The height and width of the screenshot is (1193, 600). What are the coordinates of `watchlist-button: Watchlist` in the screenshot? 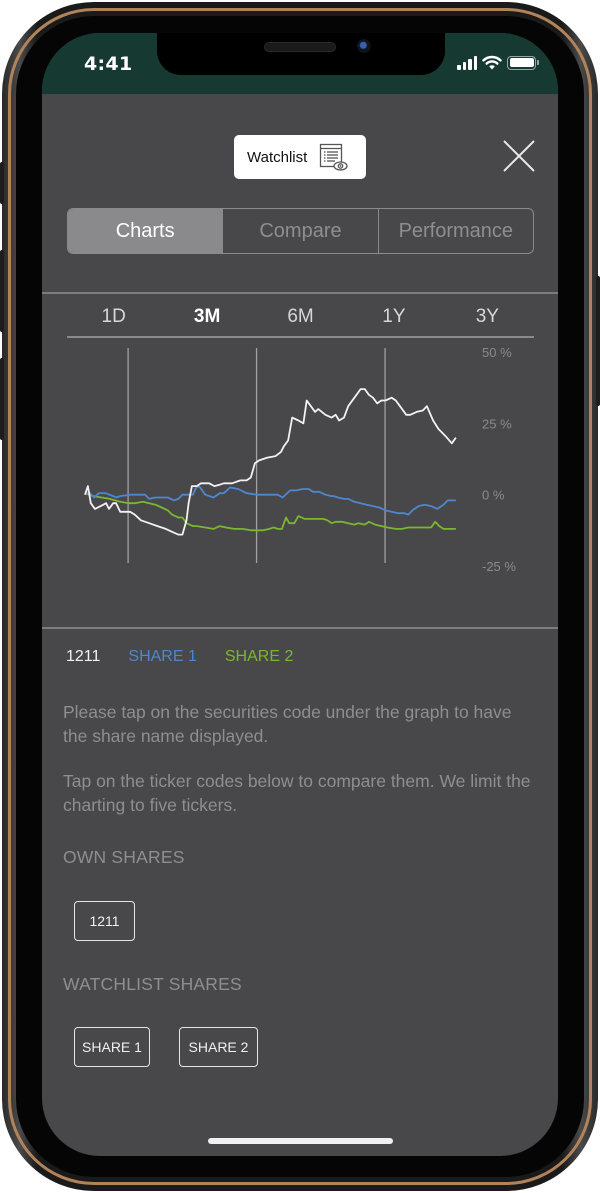 It's located at (300, 157).